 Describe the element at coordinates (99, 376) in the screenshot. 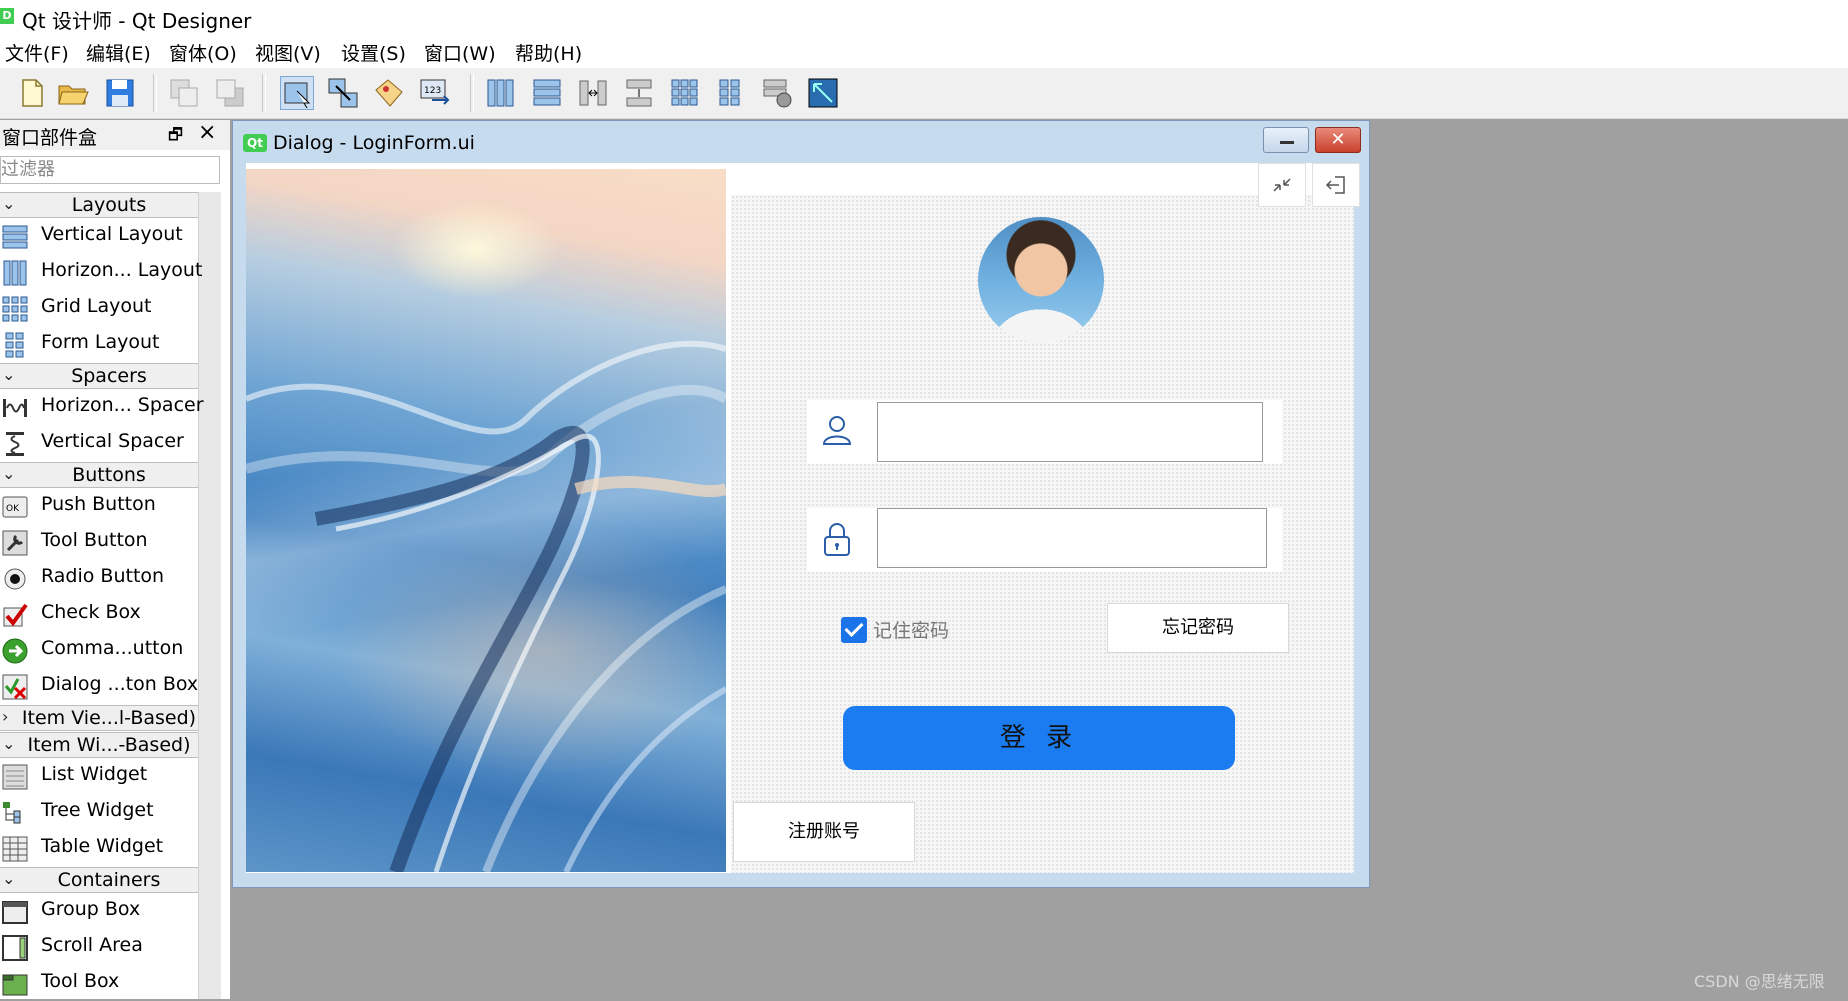

I see `category-spacers: ⌄ Spacers` at that location.